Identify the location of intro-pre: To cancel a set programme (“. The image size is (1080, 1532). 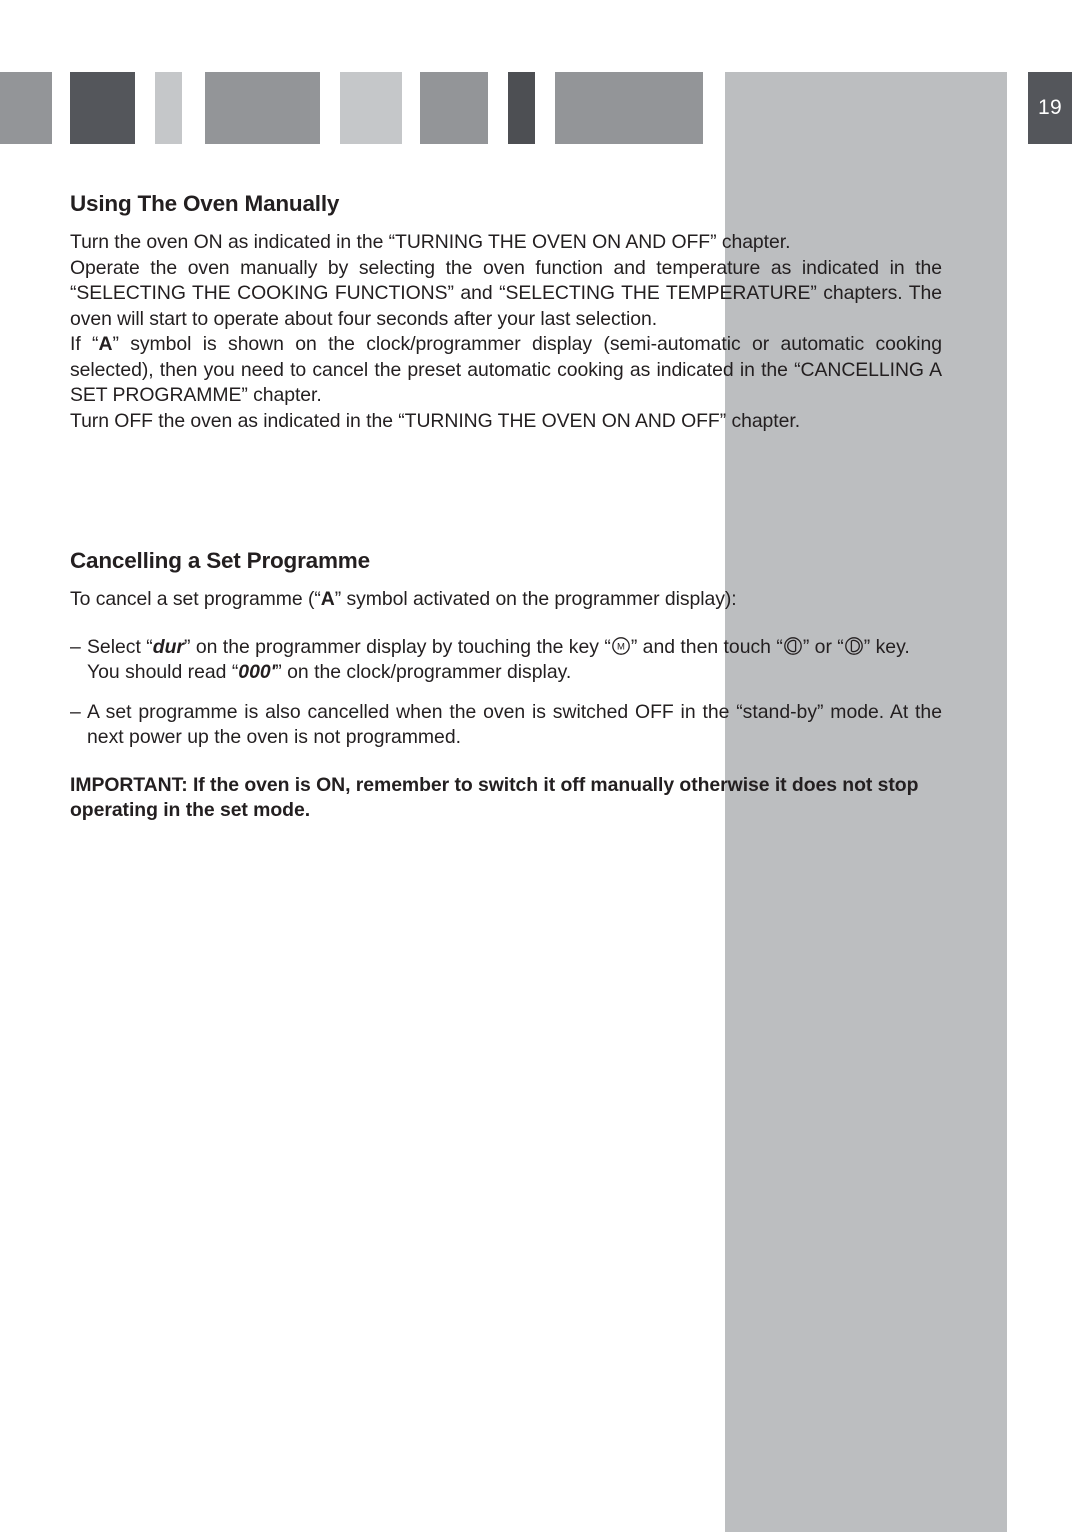
(195, 599).